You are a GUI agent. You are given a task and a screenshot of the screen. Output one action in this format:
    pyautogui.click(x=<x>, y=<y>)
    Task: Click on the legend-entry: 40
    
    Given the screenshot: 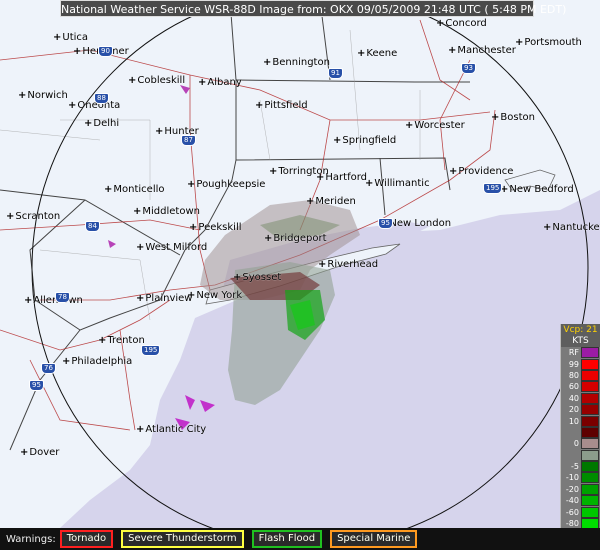 What is the action you would take?
    pyautogui.click(x=580, y=398)
    